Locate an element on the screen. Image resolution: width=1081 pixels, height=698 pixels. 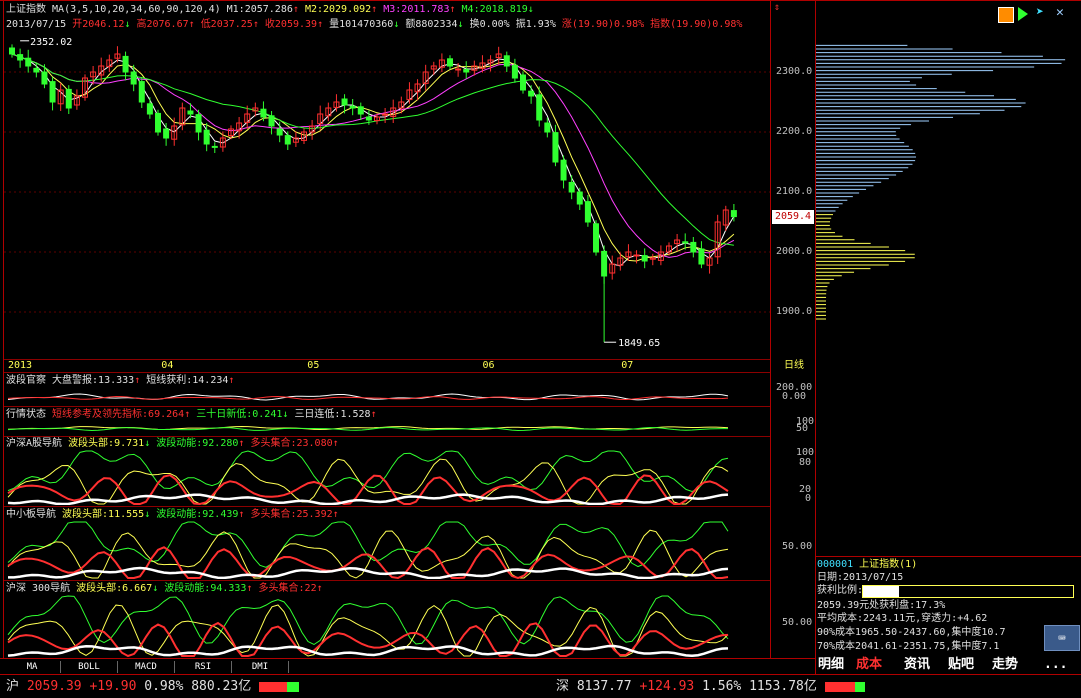
price-tick: 2200.0 is located at coordinates (794, 131).